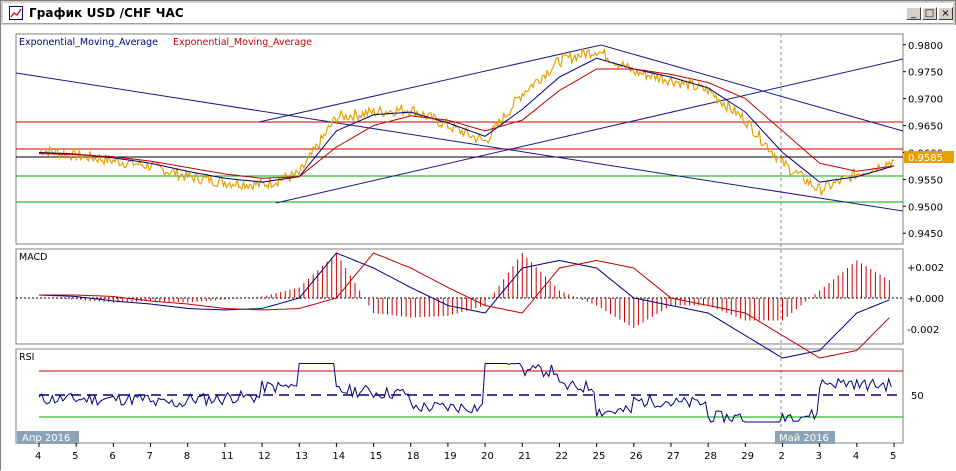 Image resolution: width=956 pixels, height=471 pixels. What do you see at coordinates (673, 456) in the screenshot?
I see `date-label: 27` at bounding box center [673, 456].